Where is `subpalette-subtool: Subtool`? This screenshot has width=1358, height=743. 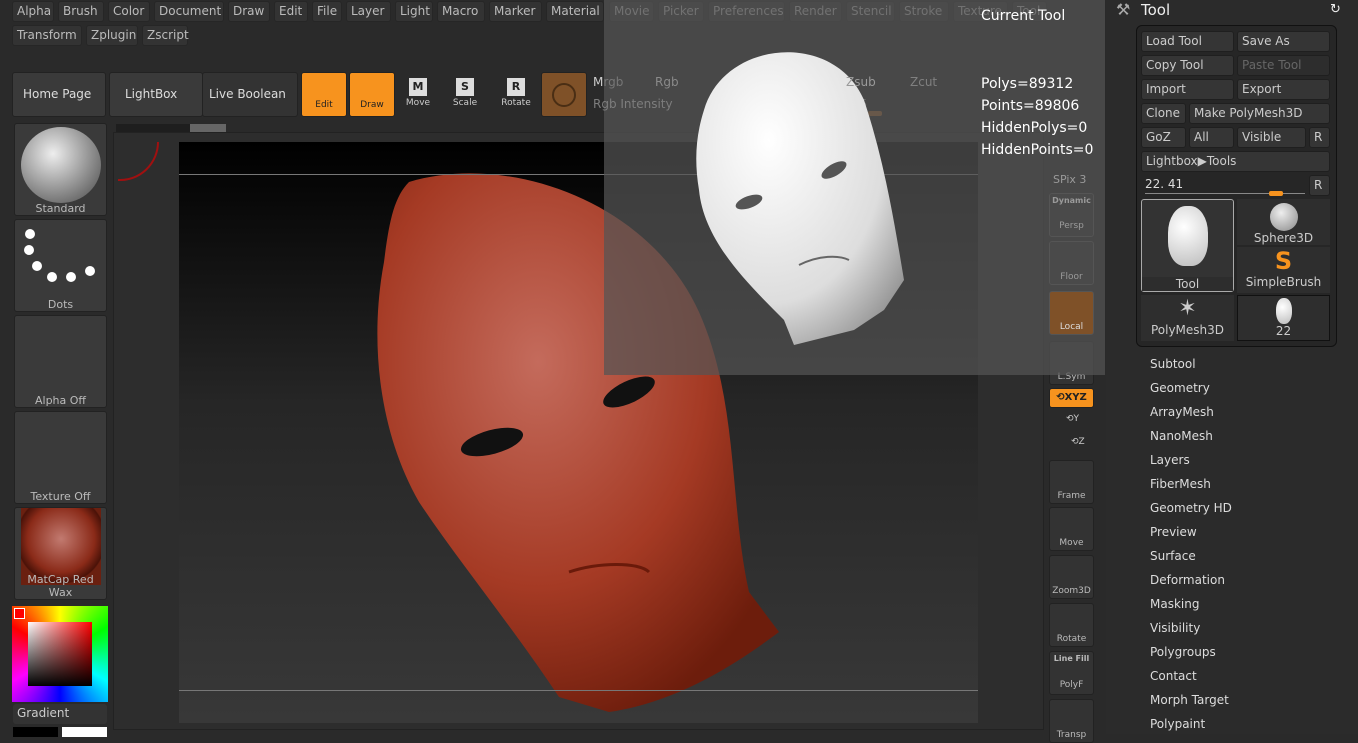
subpalette-subtool: Subtool is located at coordinates (1173, 364).